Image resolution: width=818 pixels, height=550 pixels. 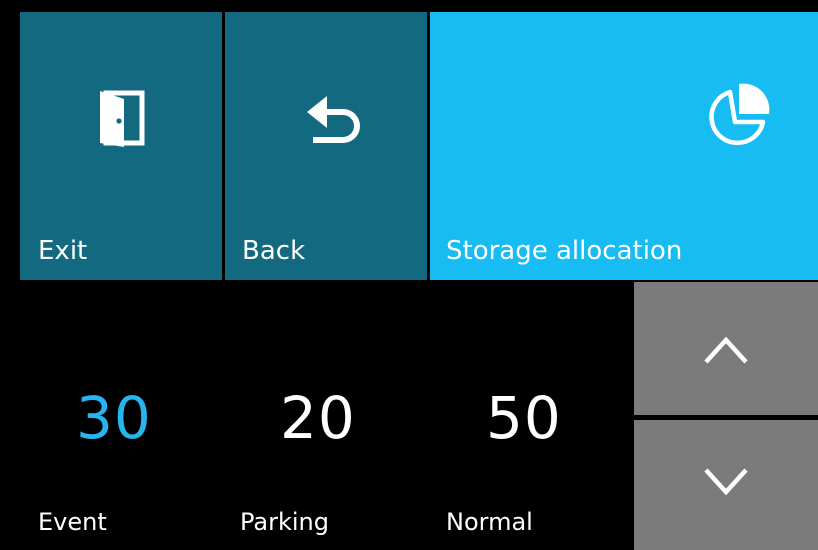 What do you see at coordinates (318, 418) in the screenshot?
I see `parking-value: 20` at bounding box center [318, 418].